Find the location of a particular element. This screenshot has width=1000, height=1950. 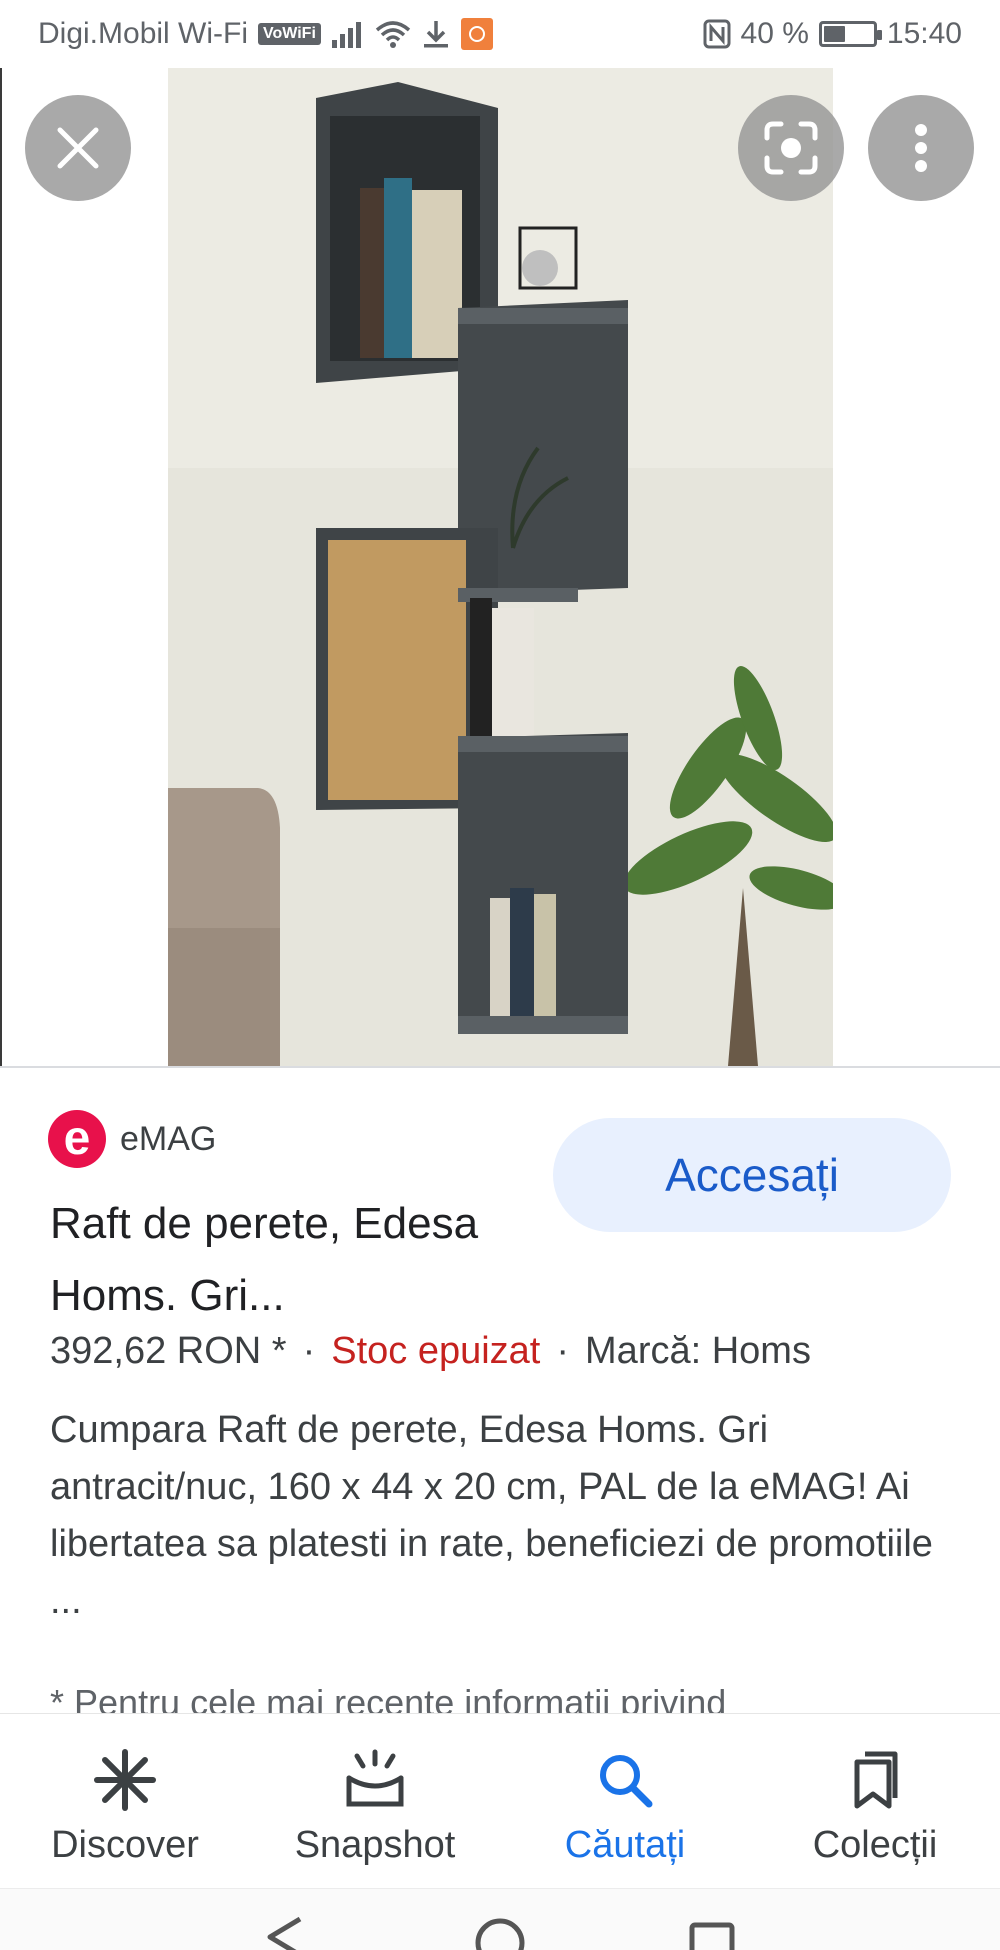

battery-icon is located at coordinates (850, 34).